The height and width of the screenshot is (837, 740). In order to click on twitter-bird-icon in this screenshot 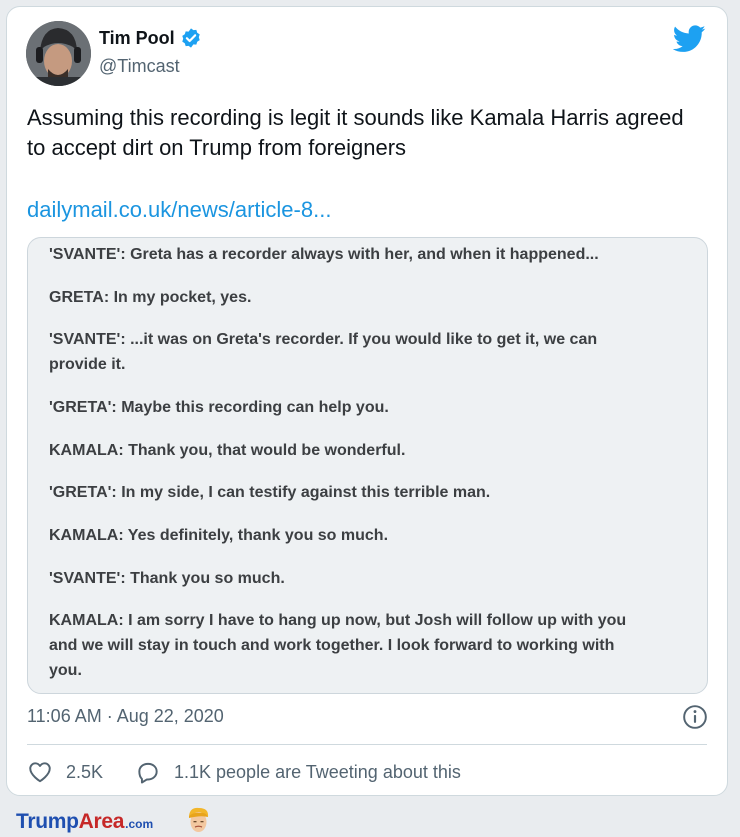, I will do `click(689, 39)`.